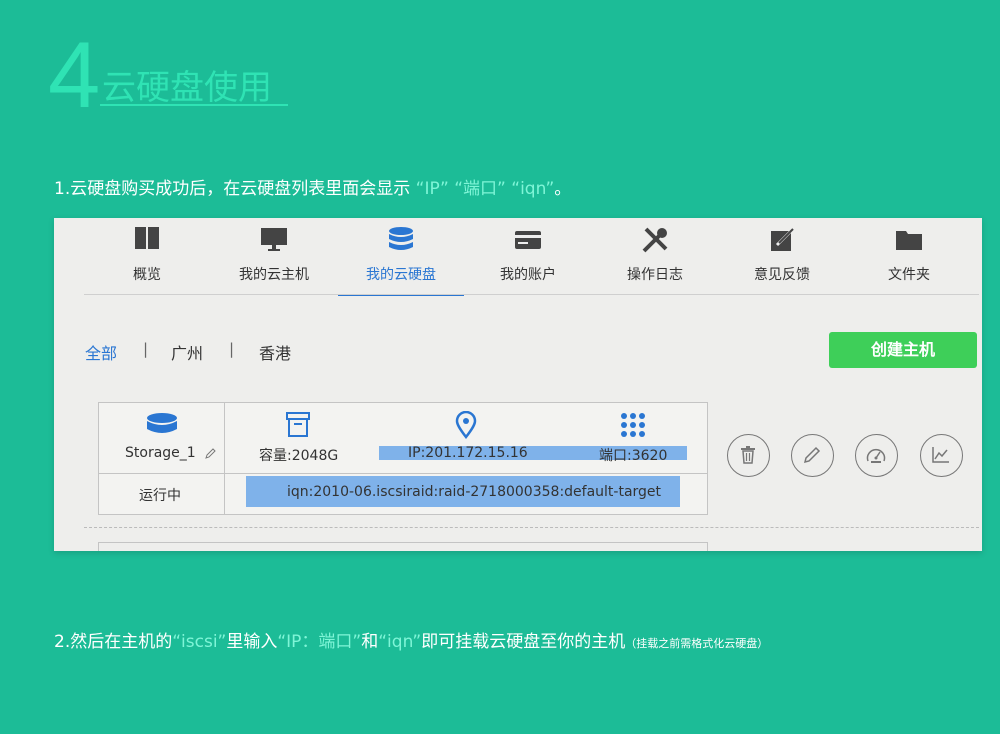 The image size is (1000, 734). Describe the element at coordinates (299, 456) in the screenshot. I see `disk-capacity: 容量:2048G` at that location.